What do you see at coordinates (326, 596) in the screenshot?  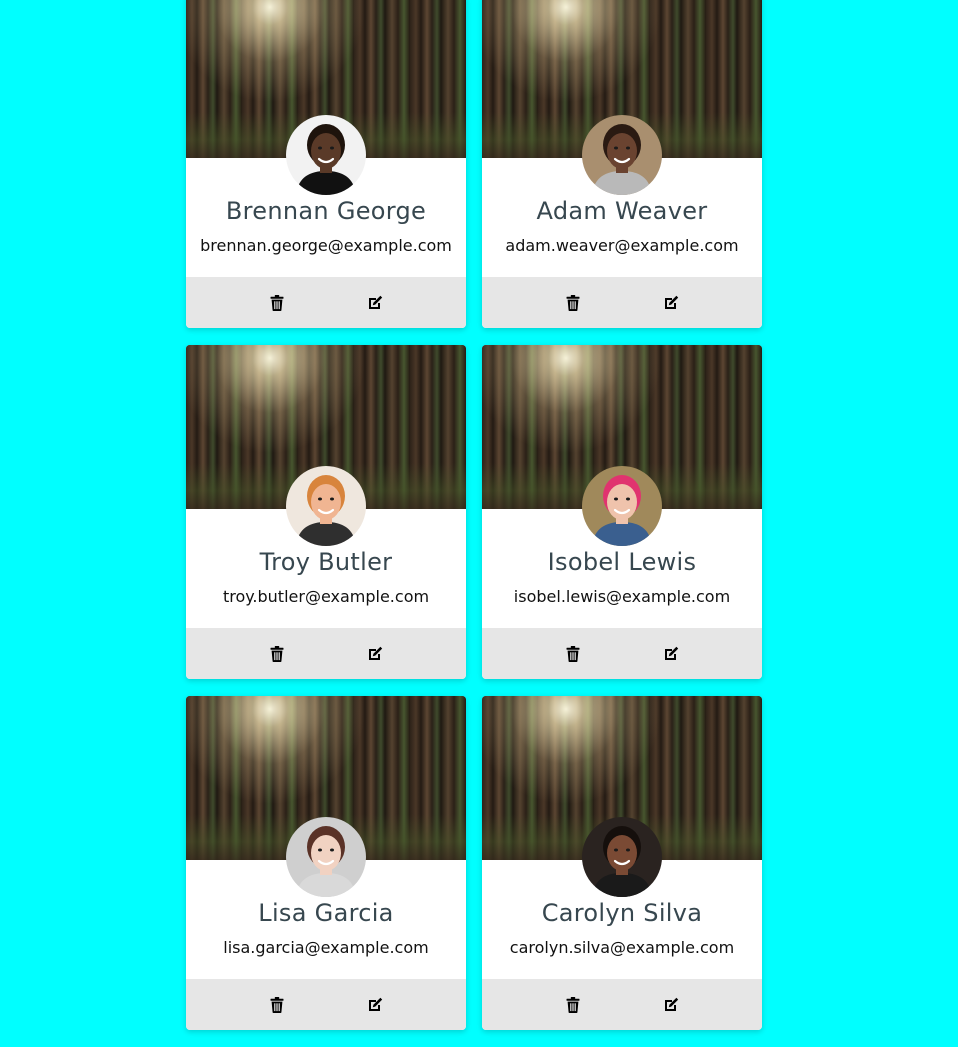 I see `contact-email: troy.butler@example.com` at bounding box center [326, 596].